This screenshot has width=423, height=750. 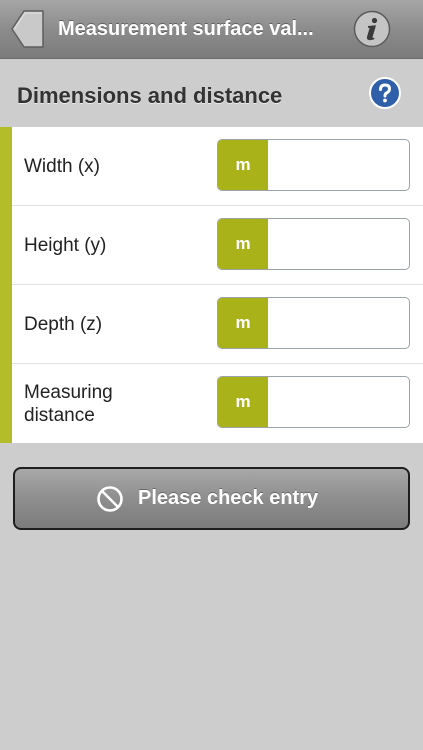 I want to click on check-entry-button: Please check entry, so click(x=211, y=498).